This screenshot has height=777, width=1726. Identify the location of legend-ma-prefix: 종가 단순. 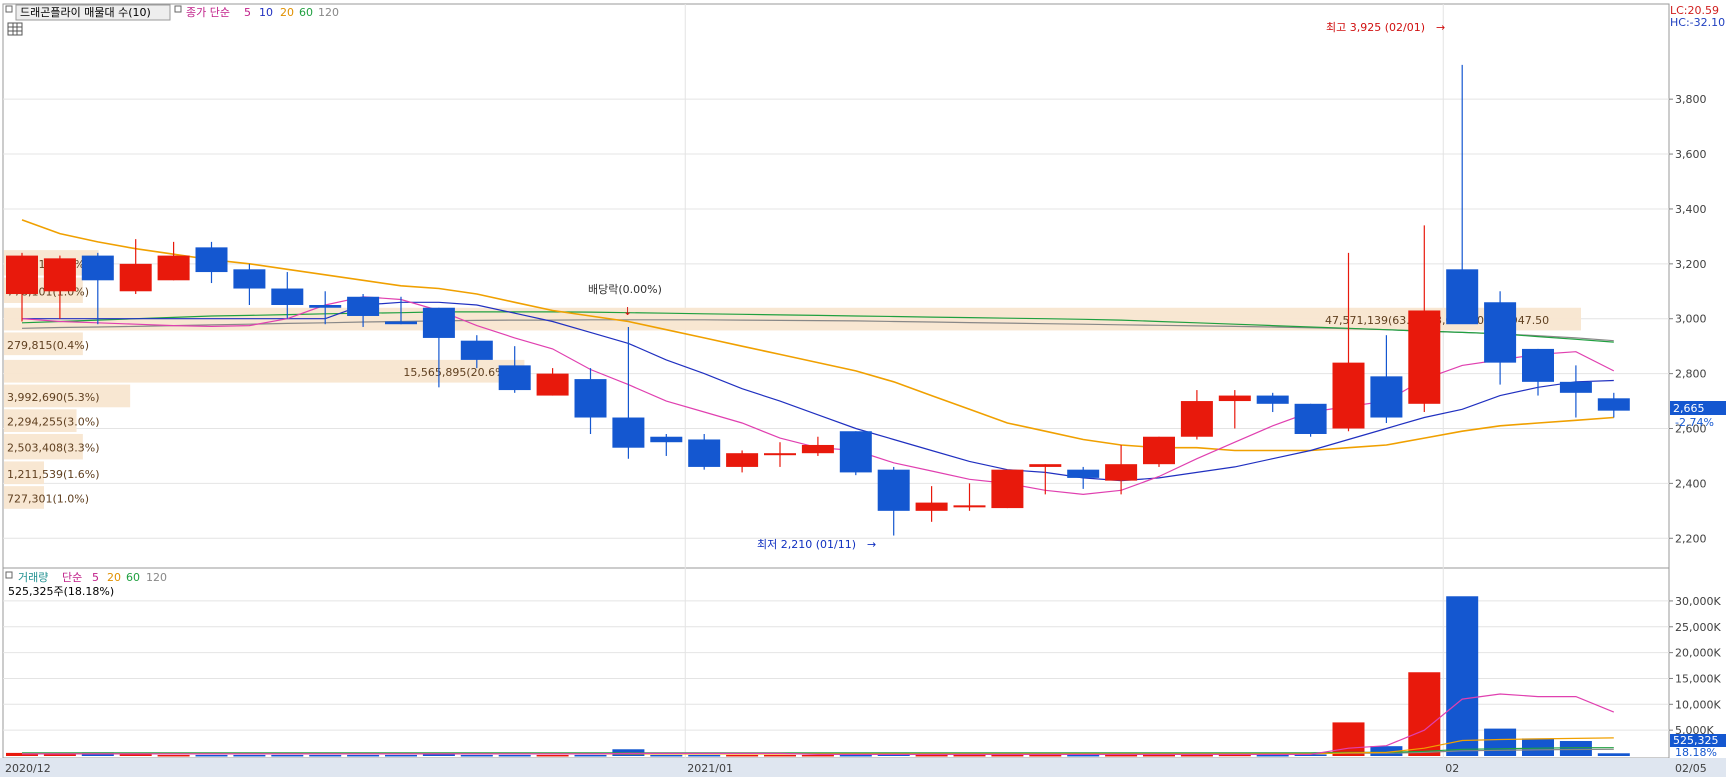
(208, 12).